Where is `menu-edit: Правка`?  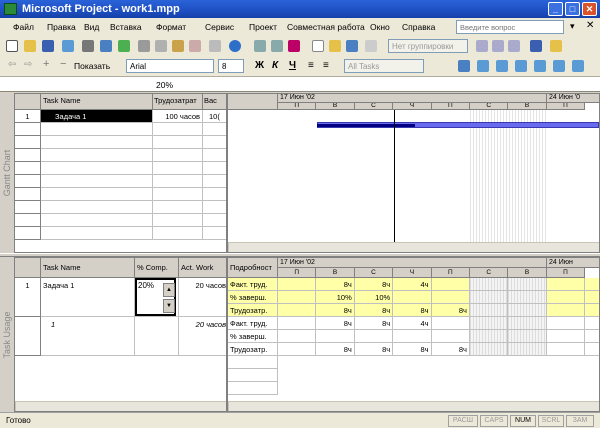
menu-edit: Правка is located at coordinates (61, 27).